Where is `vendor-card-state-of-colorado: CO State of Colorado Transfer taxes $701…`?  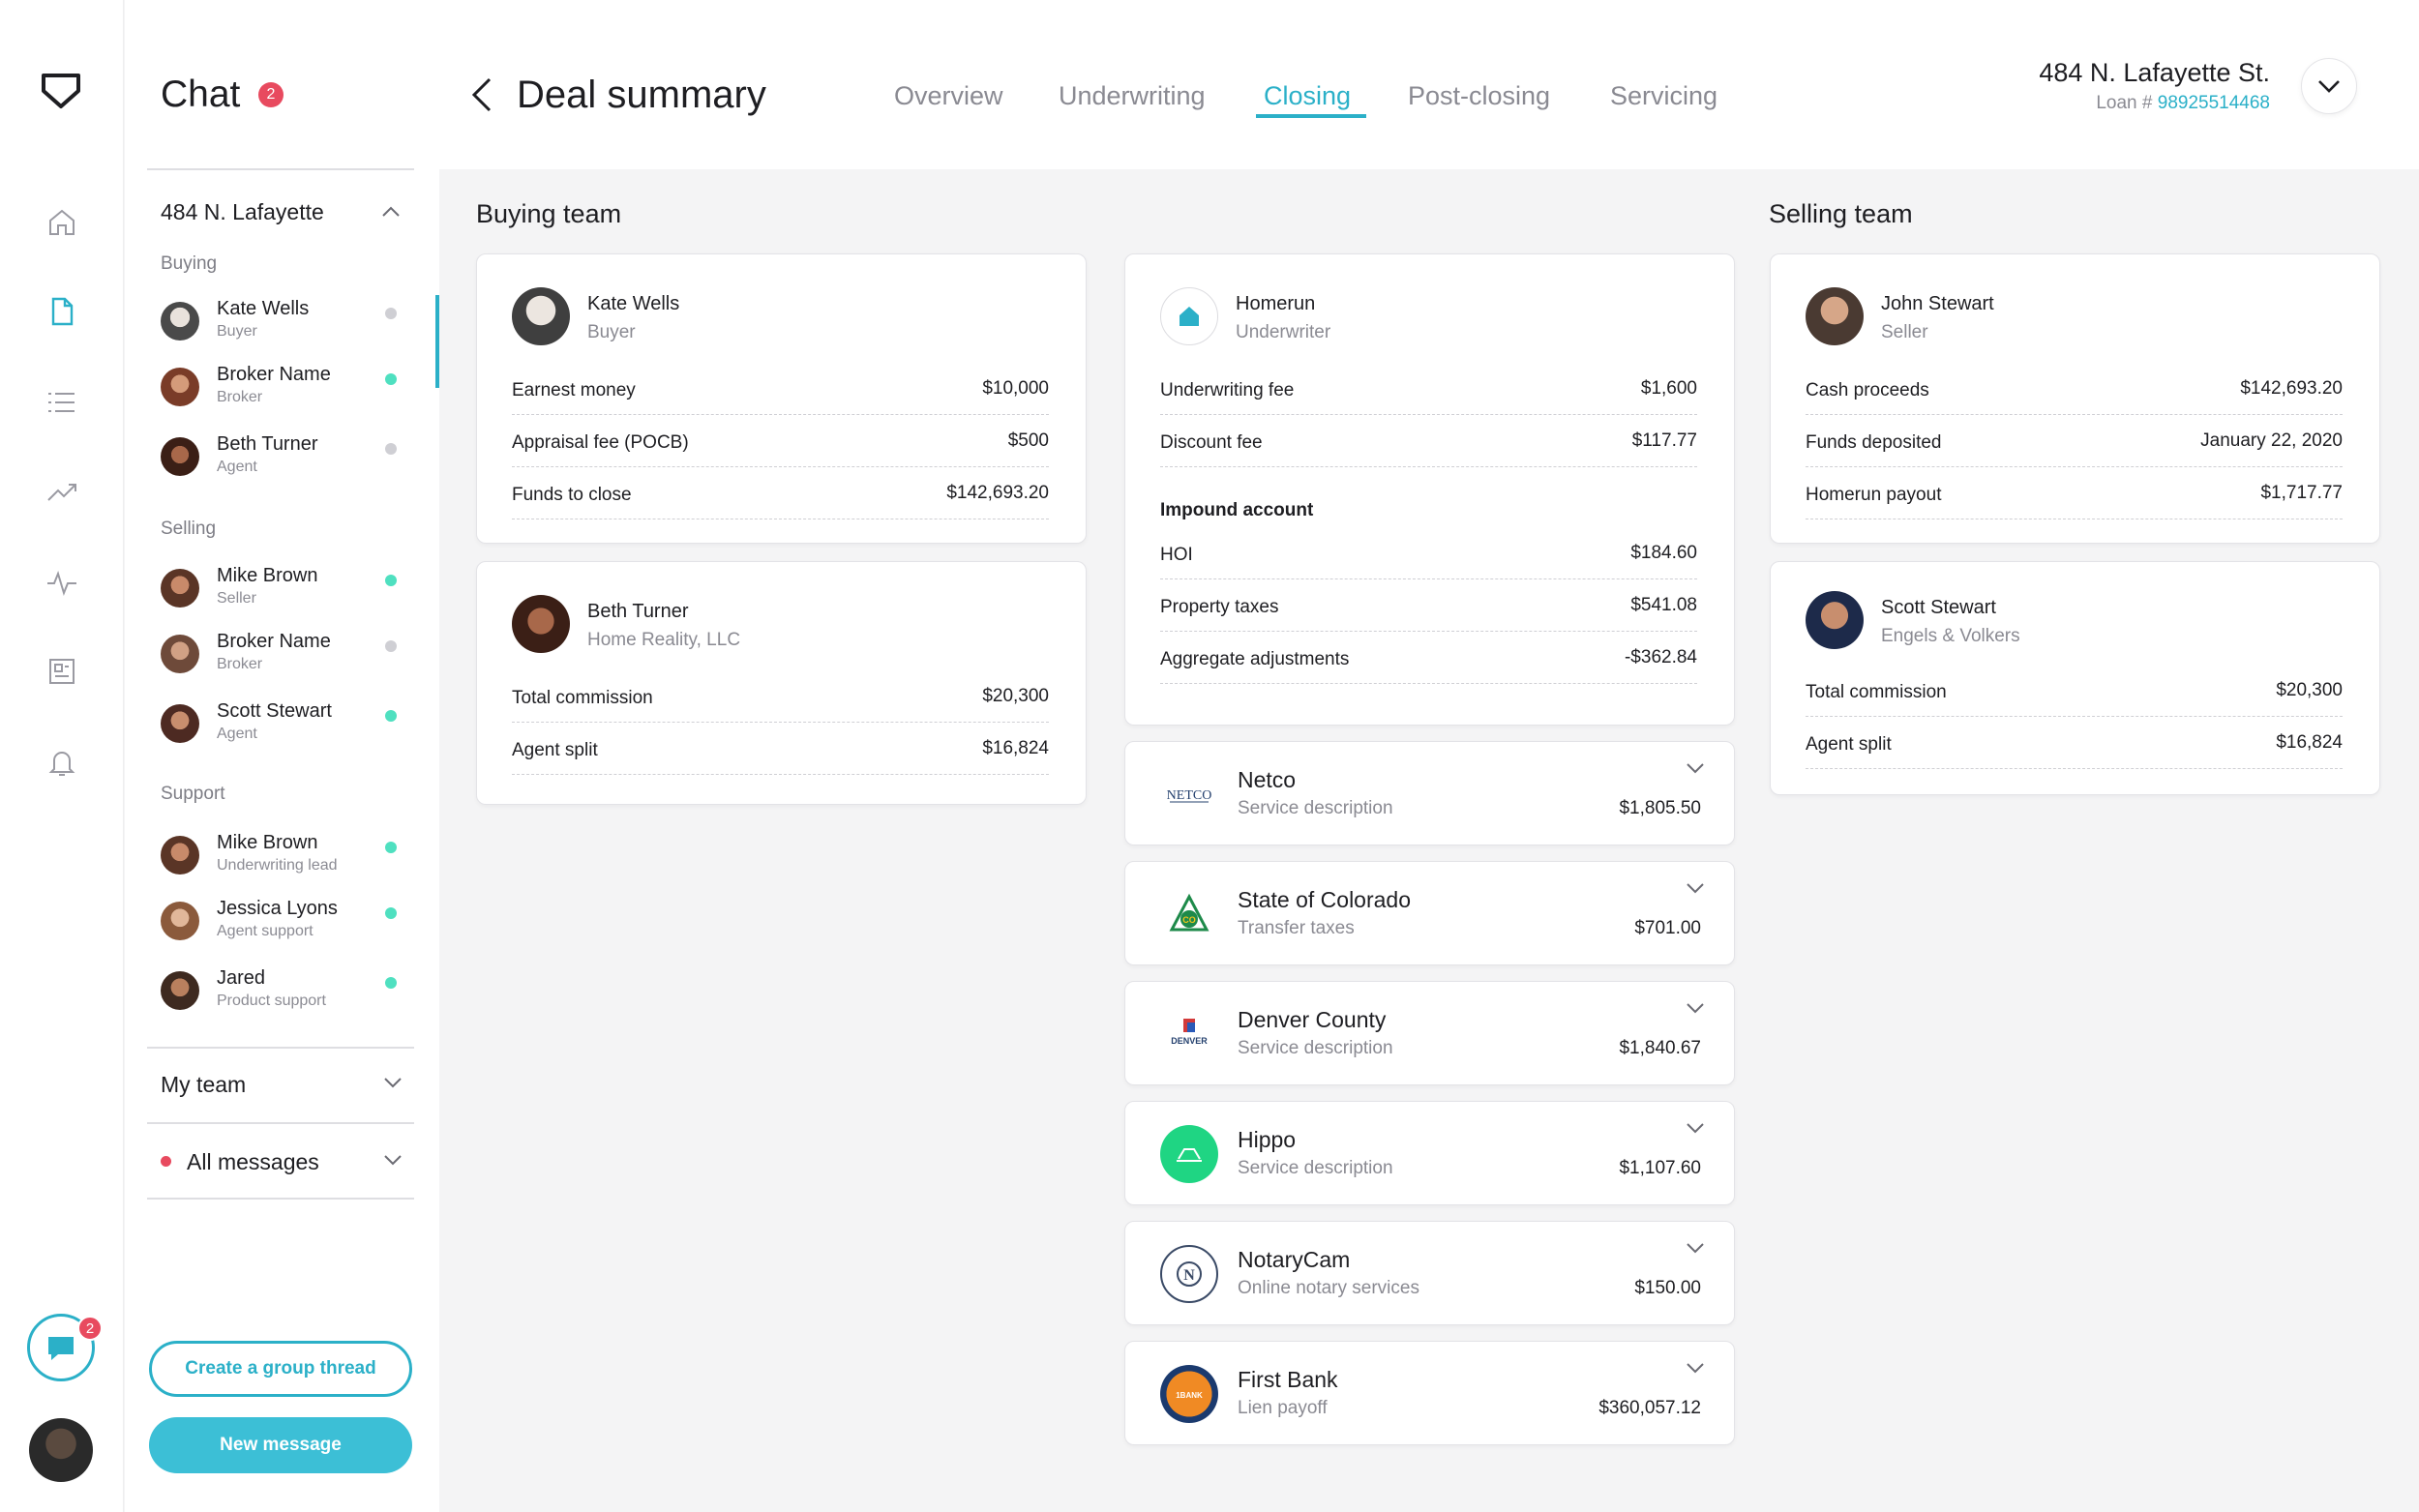 vendor-card-state-of-colorado: CO State of Colorado Transfer taxes $701… is located at coordinates (1430, 913).